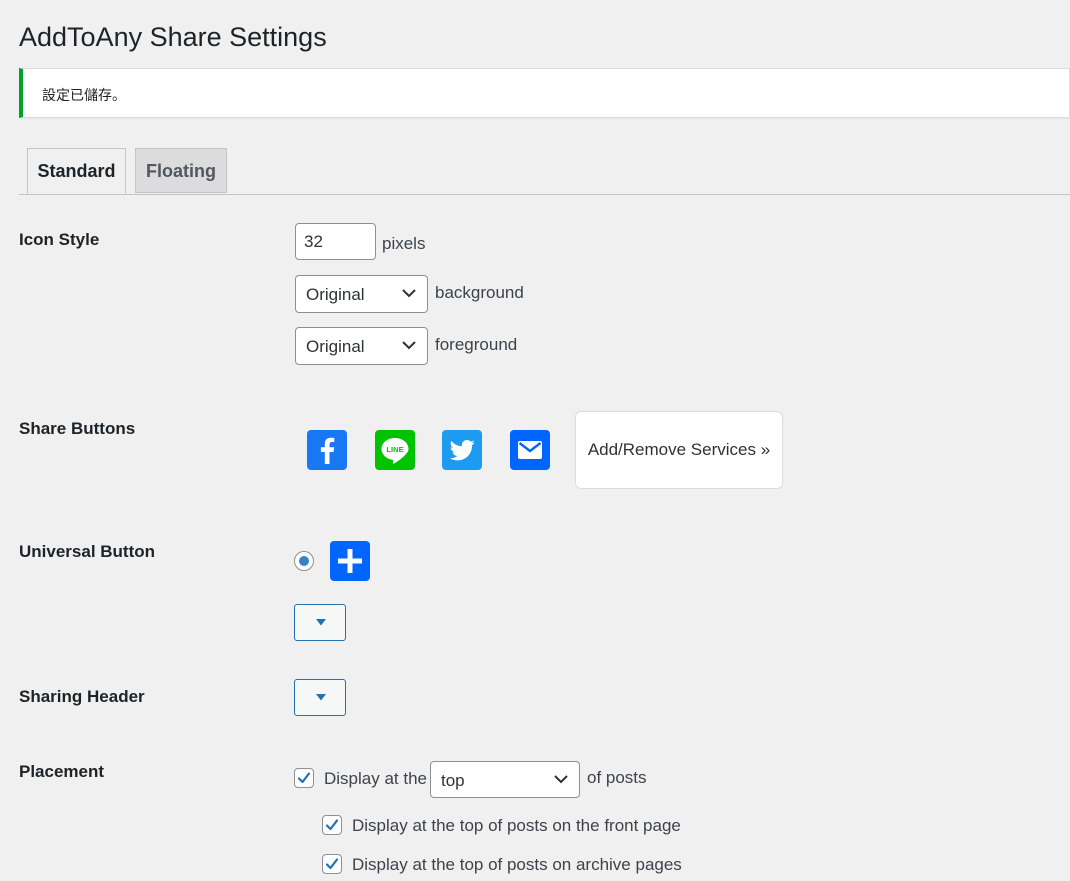 The height and width of the screenshot is (881, 1070). I want to click on foreground-color-select: Original, so click(361, 346).